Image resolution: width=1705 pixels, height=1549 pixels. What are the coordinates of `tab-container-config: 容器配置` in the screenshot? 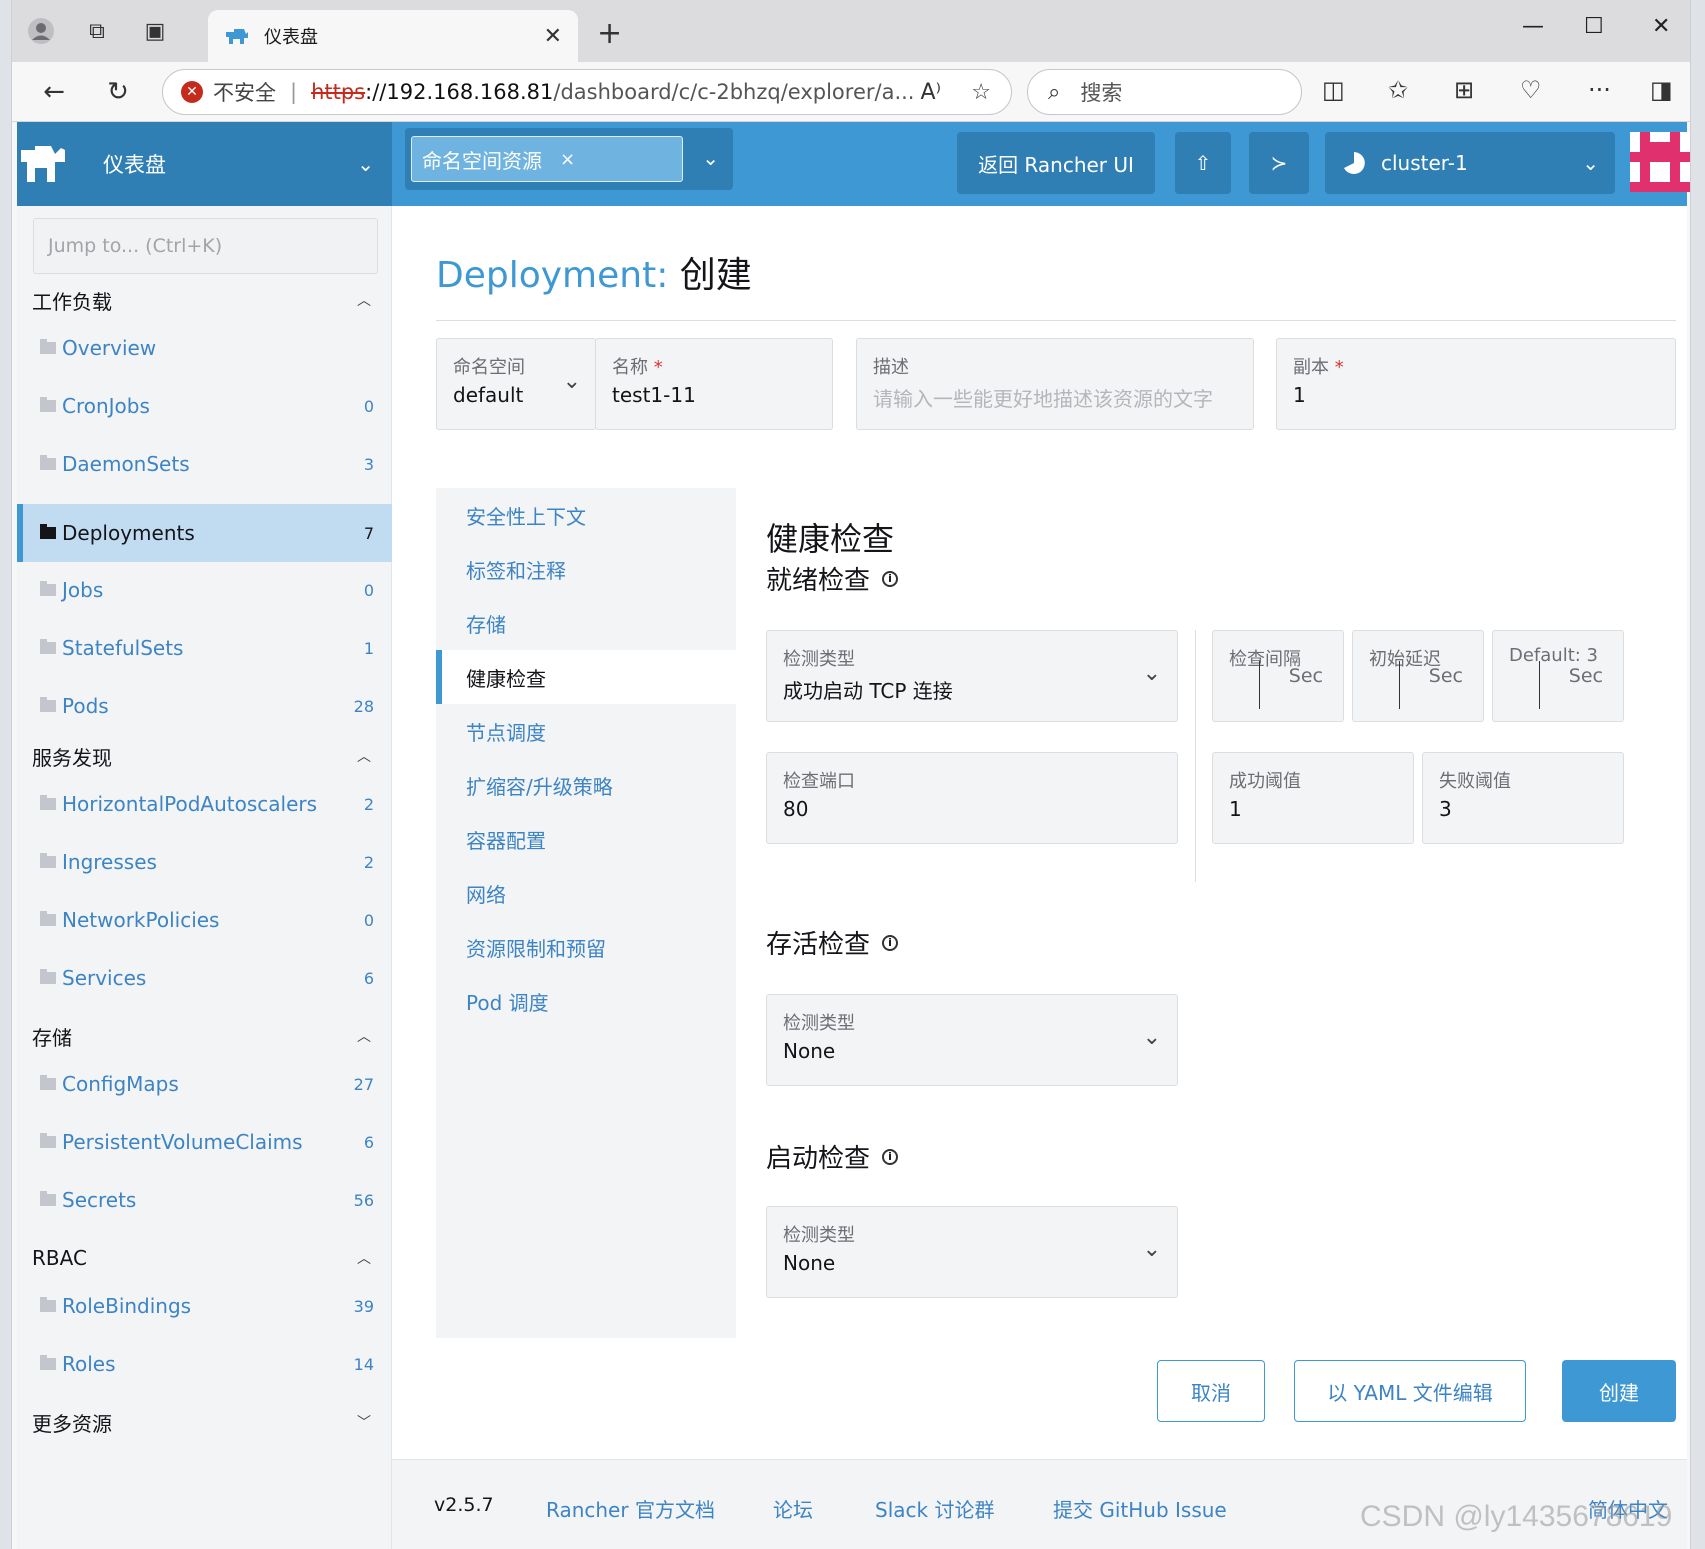 It's located at (586, 839).